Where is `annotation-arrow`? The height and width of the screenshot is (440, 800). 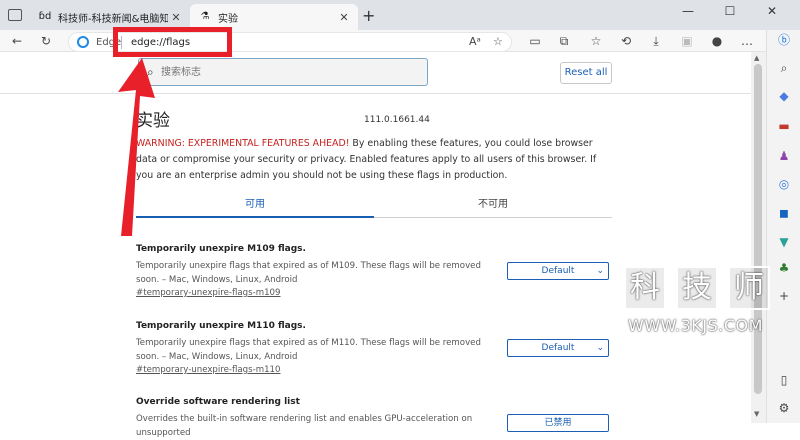
annotation-arrow is located at coordinates (136, 147).